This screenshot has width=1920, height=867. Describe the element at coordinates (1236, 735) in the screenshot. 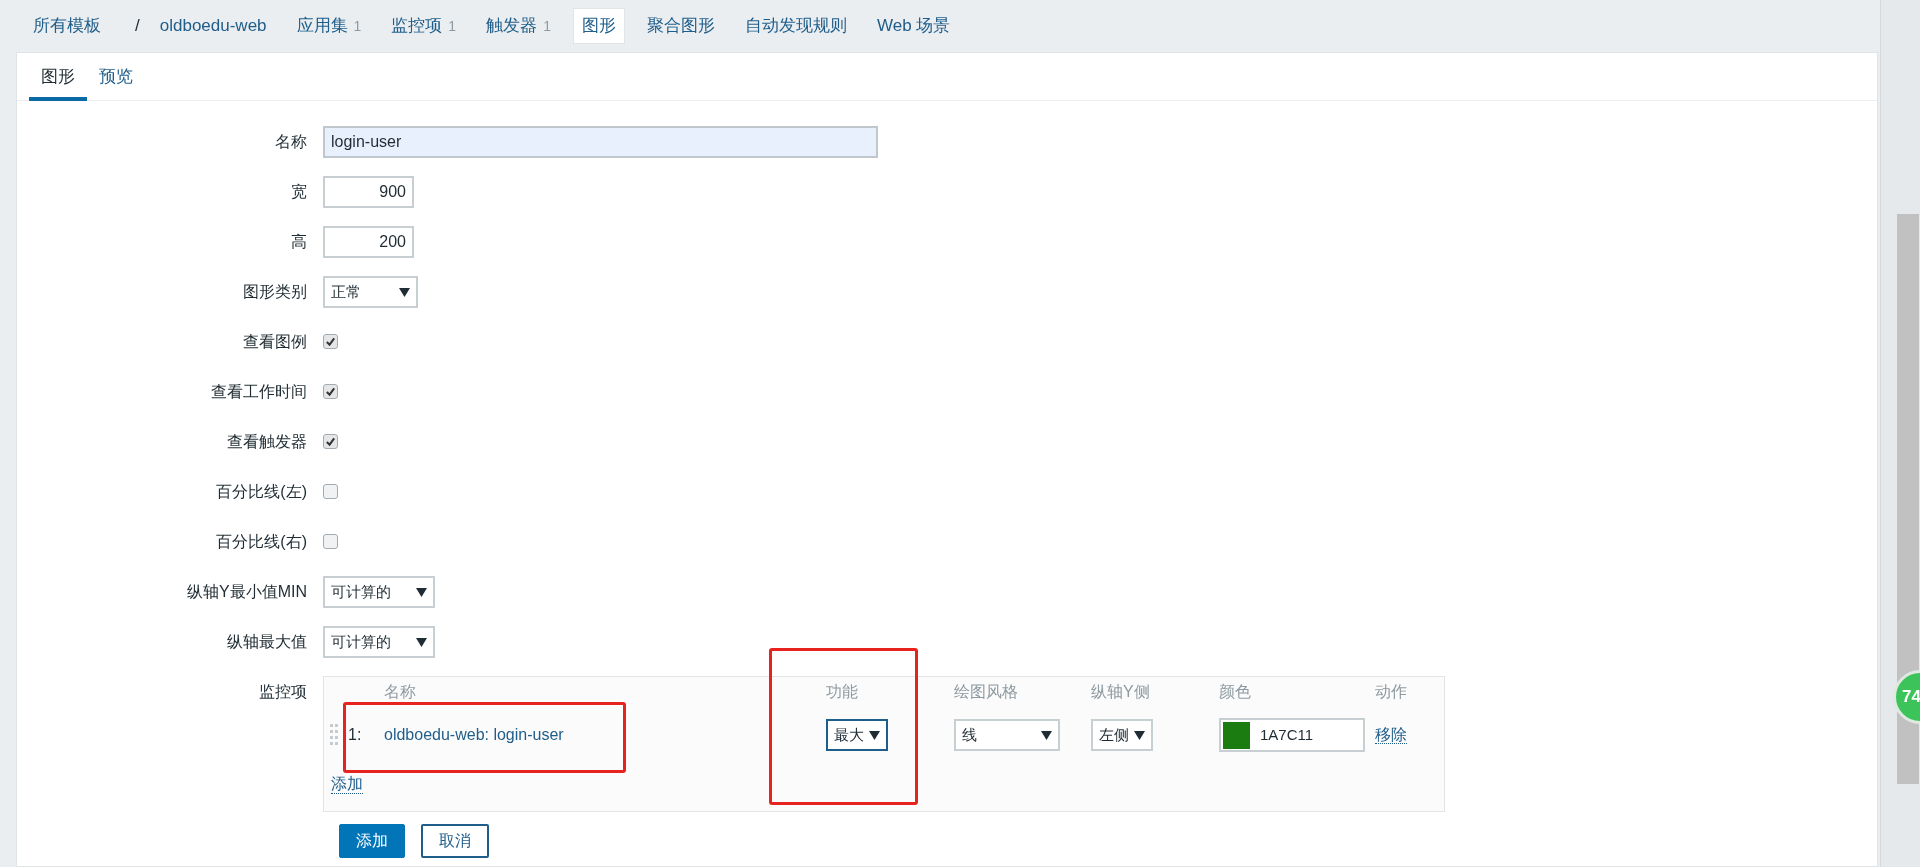

I see `color-swatch` at that location.